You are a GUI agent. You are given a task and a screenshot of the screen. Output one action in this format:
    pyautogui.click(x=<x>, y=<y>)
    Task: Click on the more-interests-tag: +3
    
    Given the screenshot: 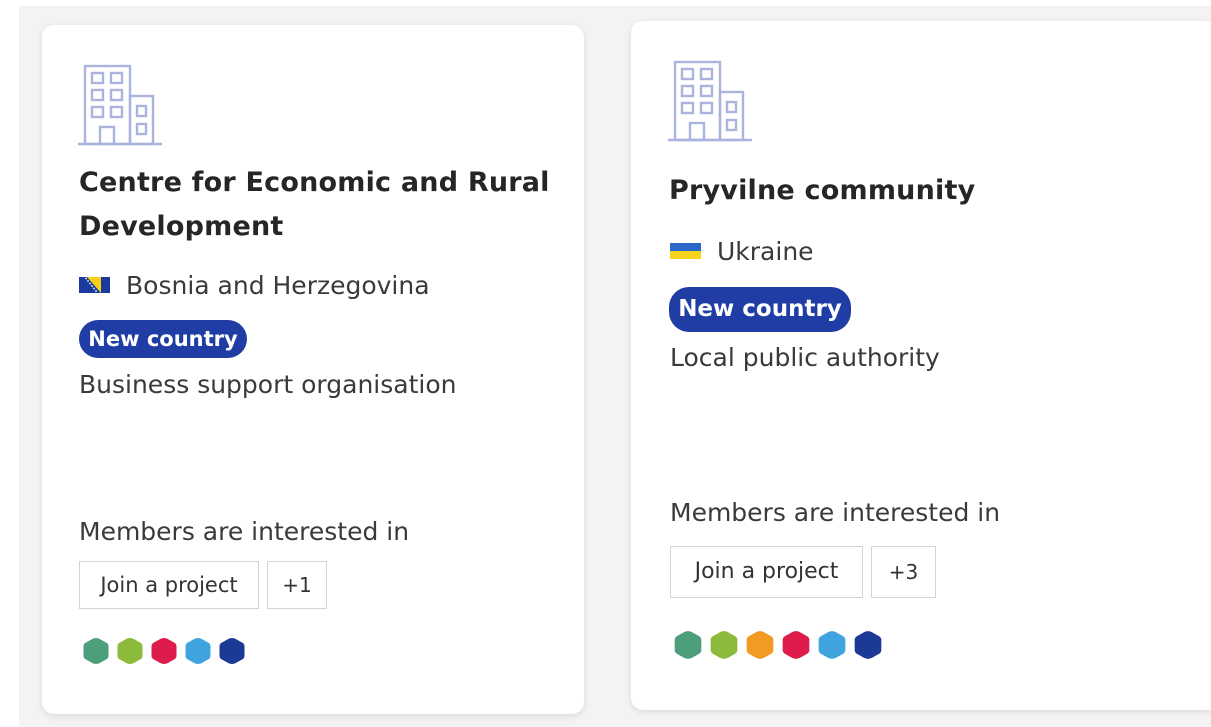 What is the action you would take?
    pyautogui.click(x=903, y=572)
    